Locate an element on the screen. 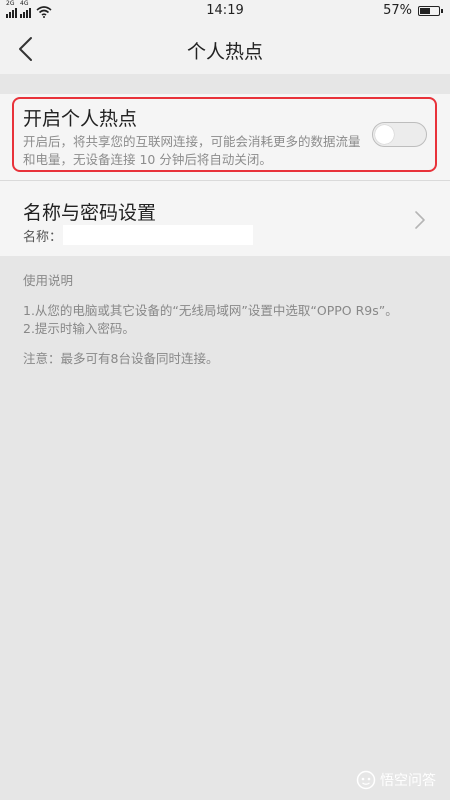  watermark-text: 悟空问答 is located at coordinates (408, 781).